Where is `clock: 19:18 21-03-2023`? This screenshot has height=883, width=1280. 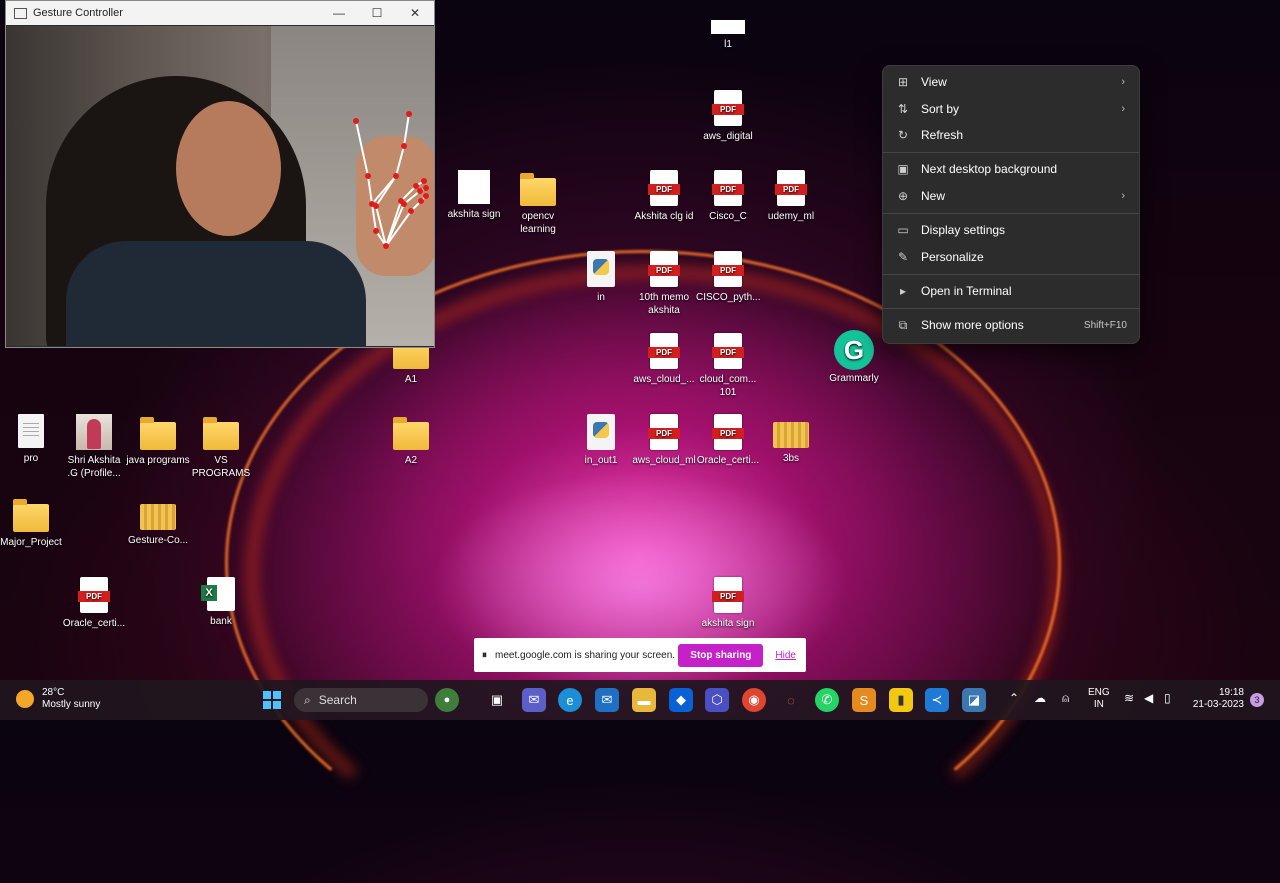
clock: 19:18 21-03-2023 is located at coordinates (1217, 699).